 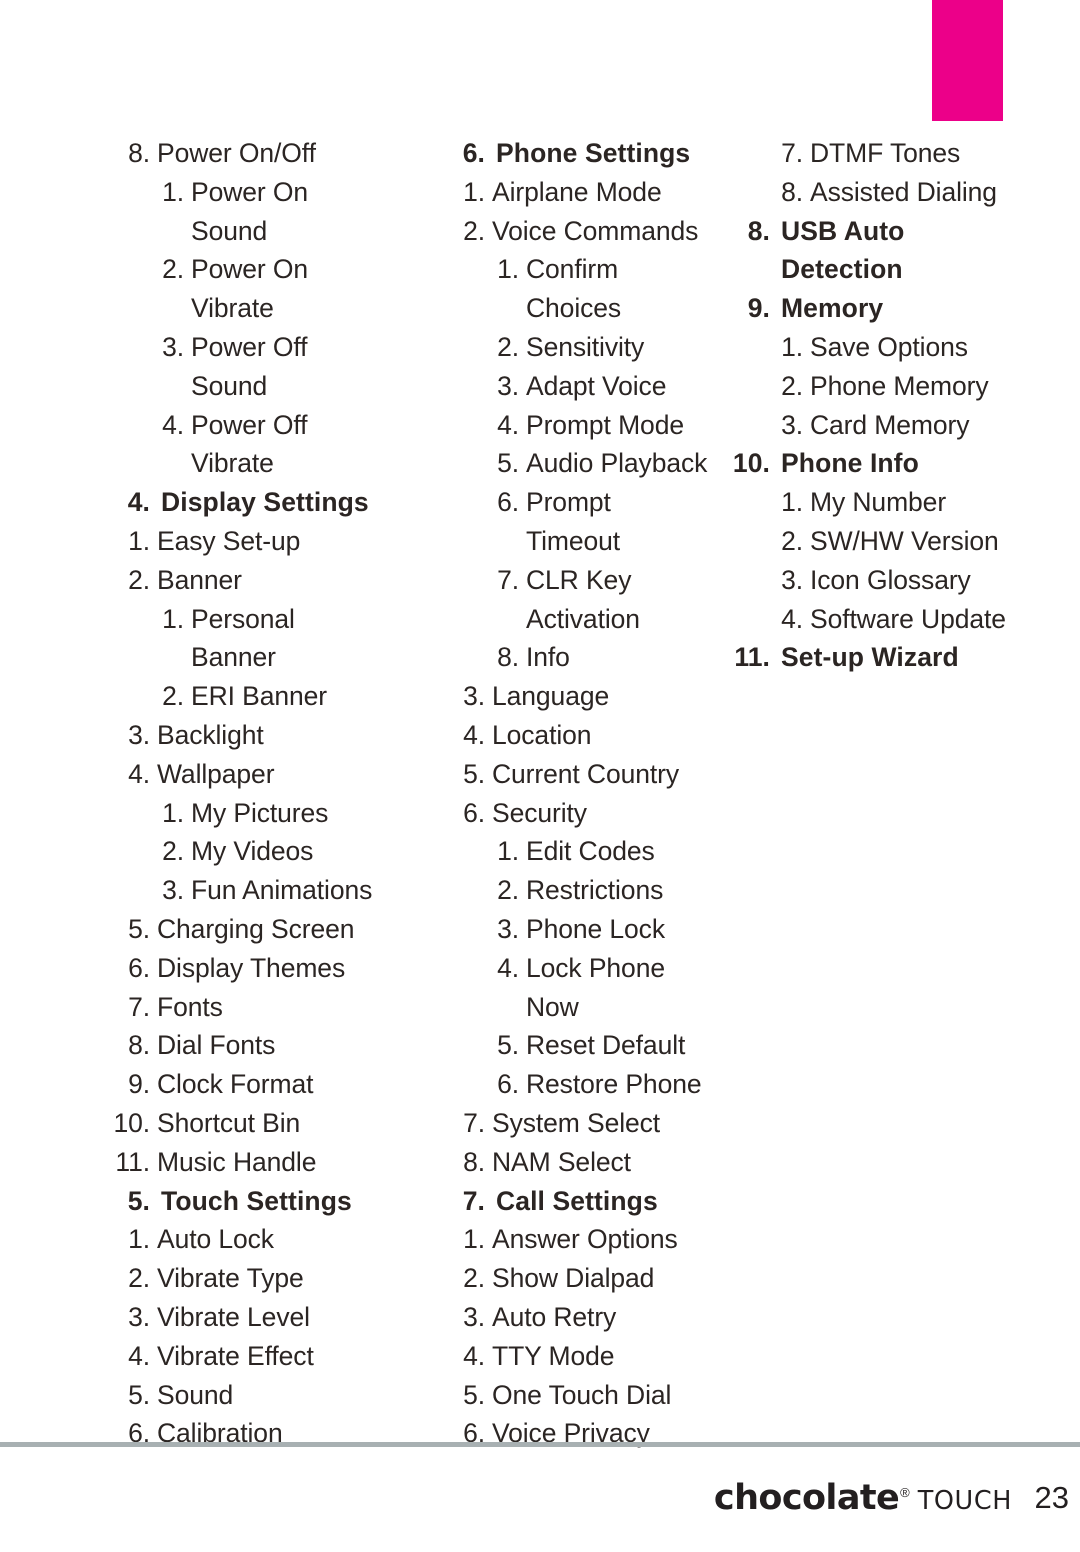 I want to click on menu-item: 2. Banner, so click(x=190, y=580).